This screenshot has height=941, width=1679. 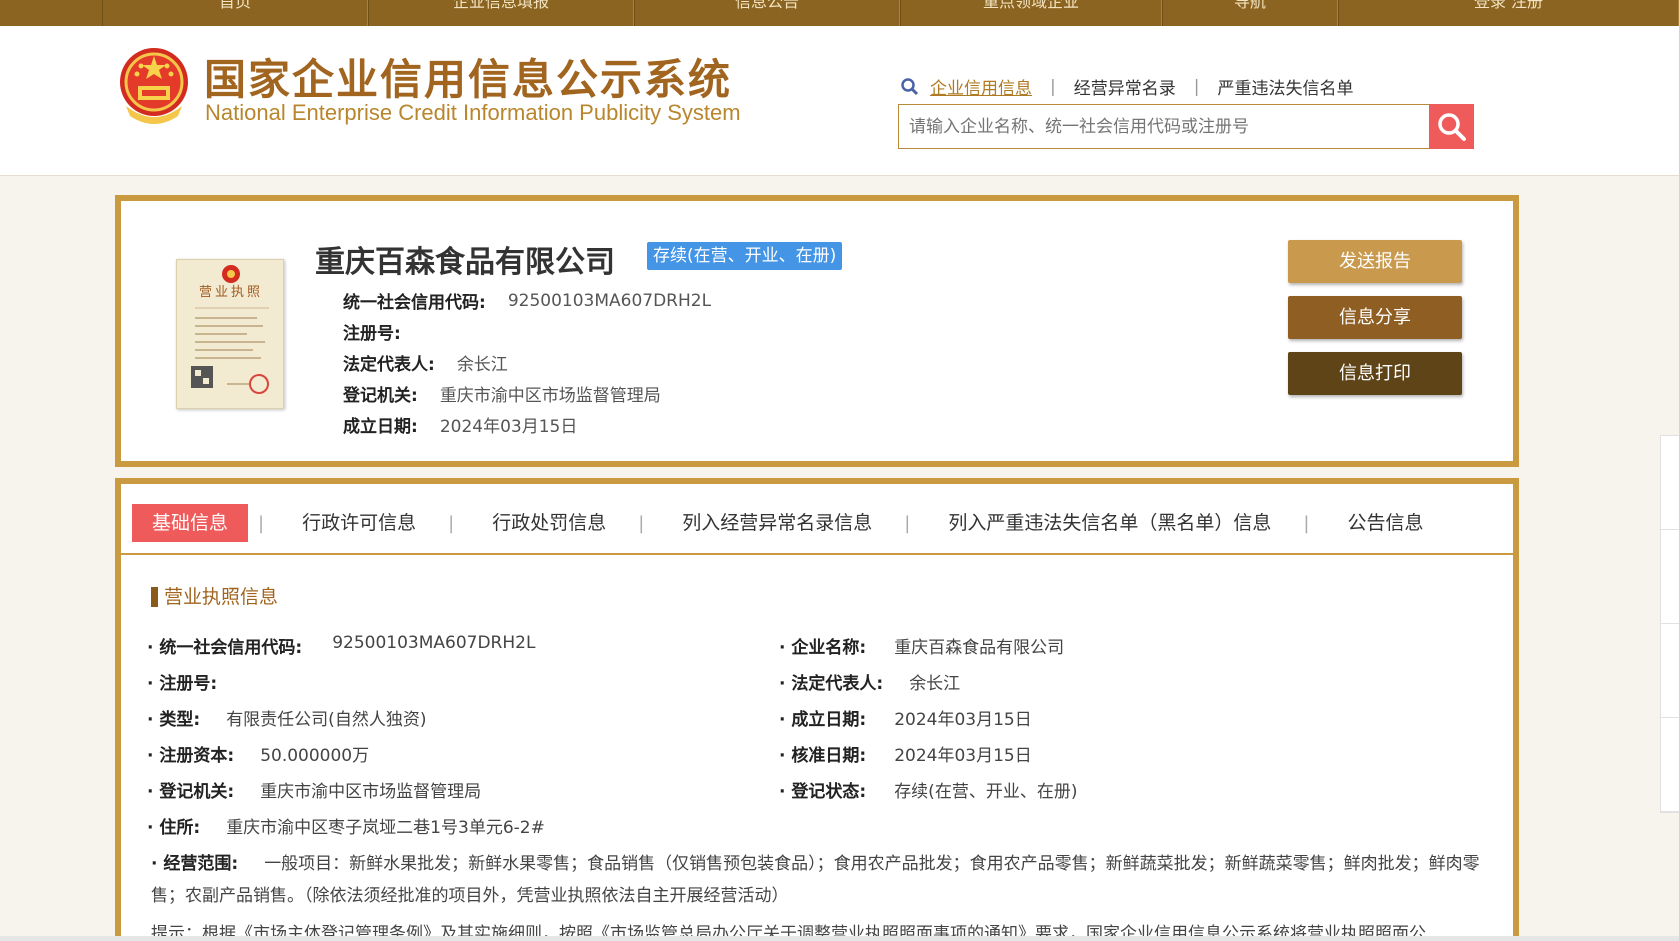 What do you see at coordinates (1375, 261) in the screenshot?
I see `send-report-button: 发送报告` at bounding box center [1375, 261].